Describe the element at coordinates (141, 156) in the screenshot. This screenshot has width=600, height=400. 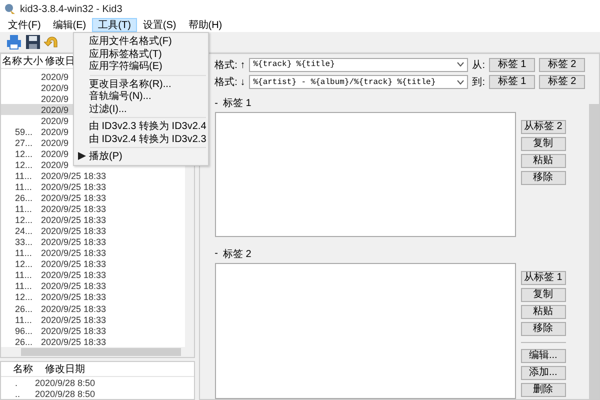
I see `menu-entry: 播放(P)` at that location.